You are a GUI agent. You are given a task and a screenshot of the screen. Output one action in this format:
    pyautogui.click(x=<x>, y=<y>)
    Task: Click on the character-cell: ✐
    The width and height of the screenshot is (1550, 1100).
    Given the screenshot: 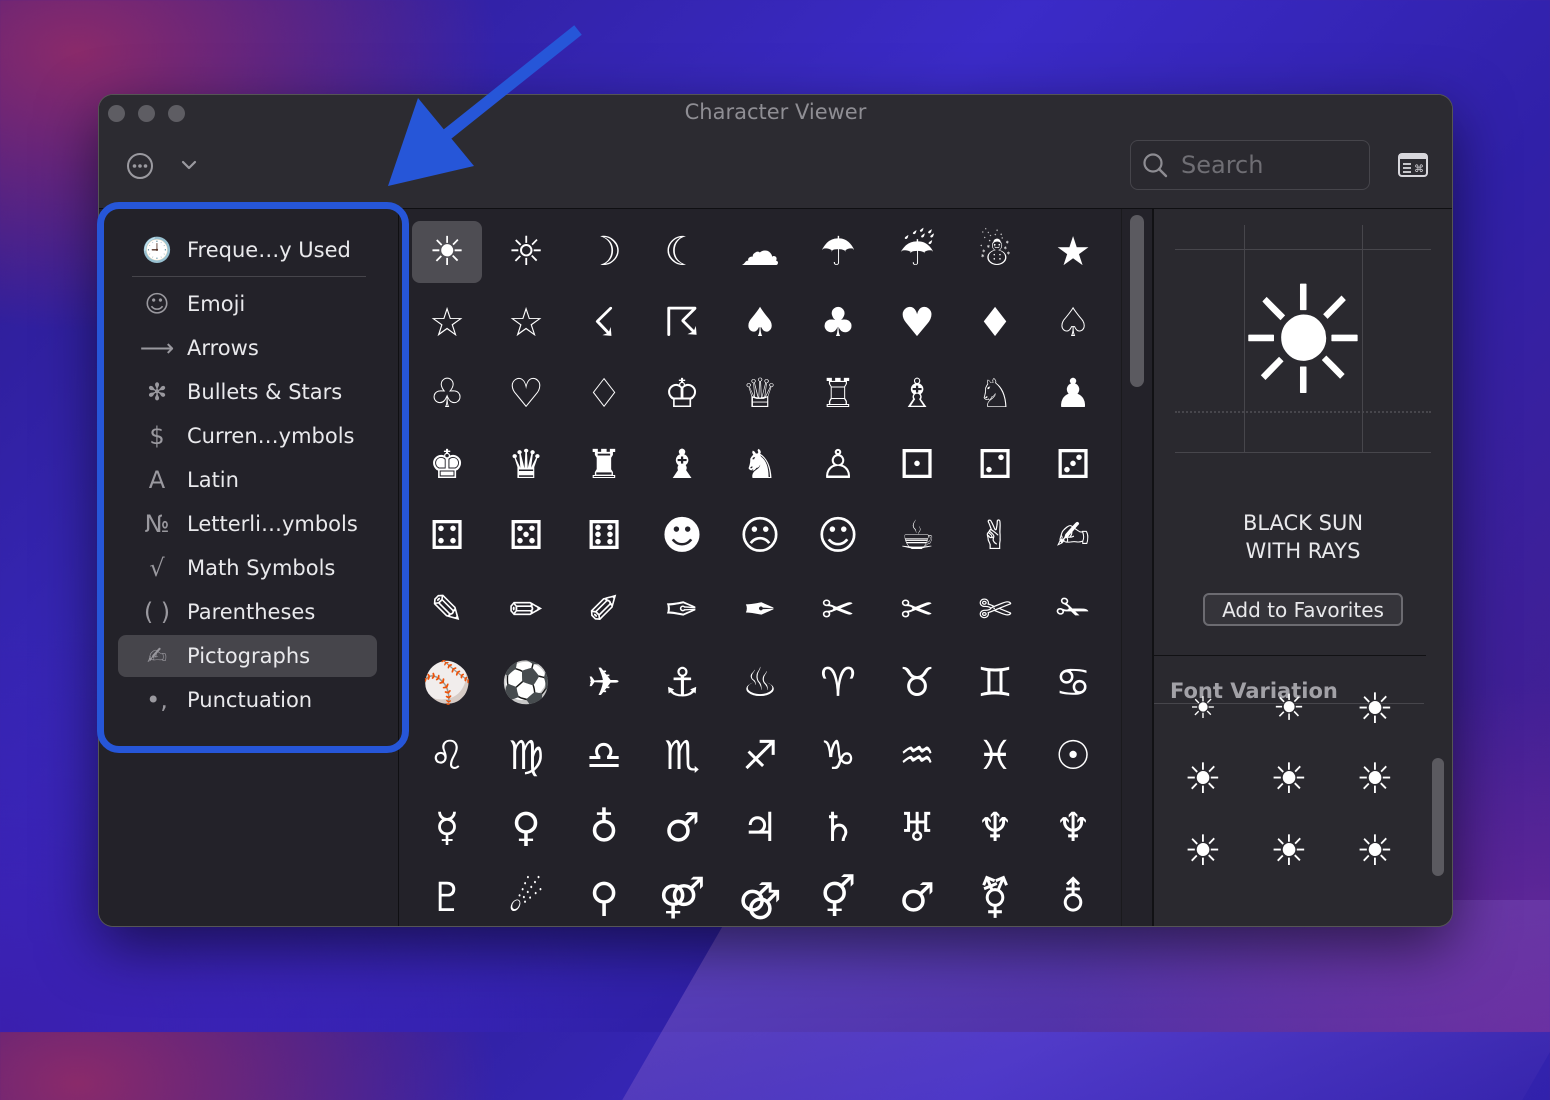 What is the action you would take?
    pyautogui.click(x=604, y=610)
    